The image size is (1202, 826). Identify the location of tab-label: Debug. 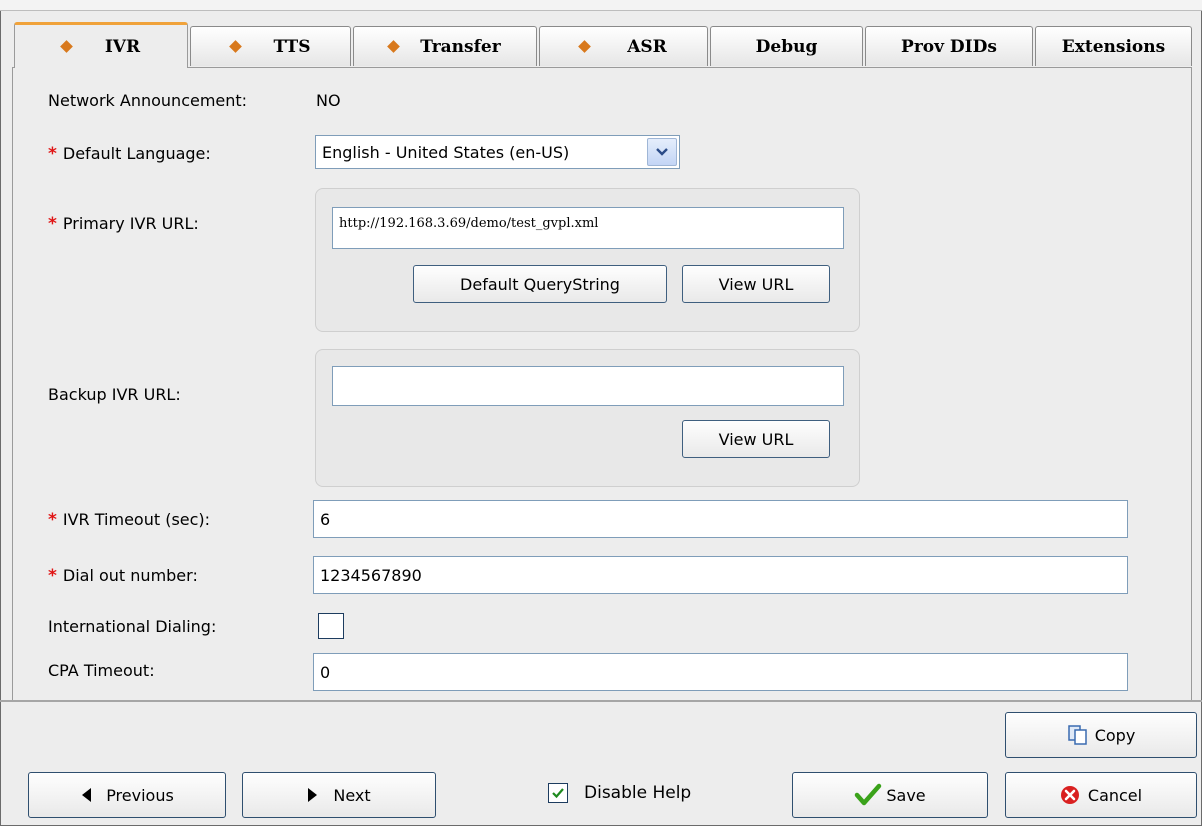
(786, 46).